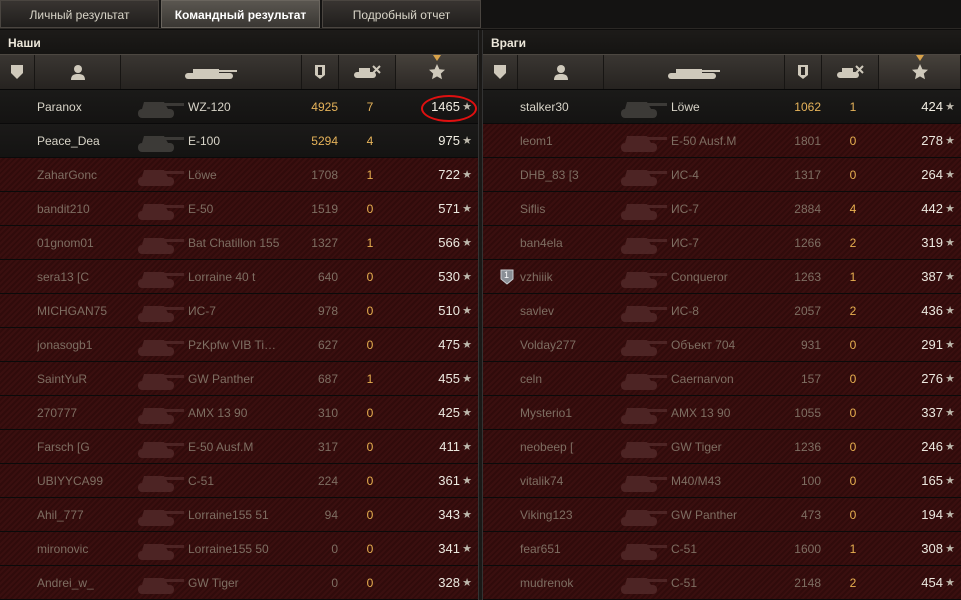  What do you see at coordinates (239, 243) in the screenshot?
I see `player-row: 01gnom01 Bat Chatillon 155 1327 1 566 ★` at bounding box center [239, 243].